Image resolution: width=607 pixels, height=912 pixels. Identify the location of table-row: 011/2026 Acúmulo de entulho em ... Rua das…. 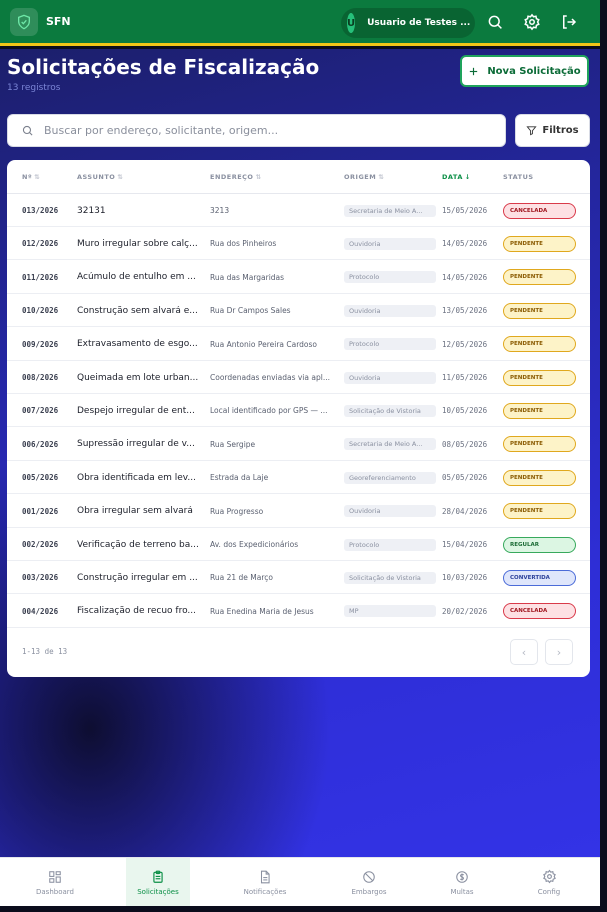
(298, 277).